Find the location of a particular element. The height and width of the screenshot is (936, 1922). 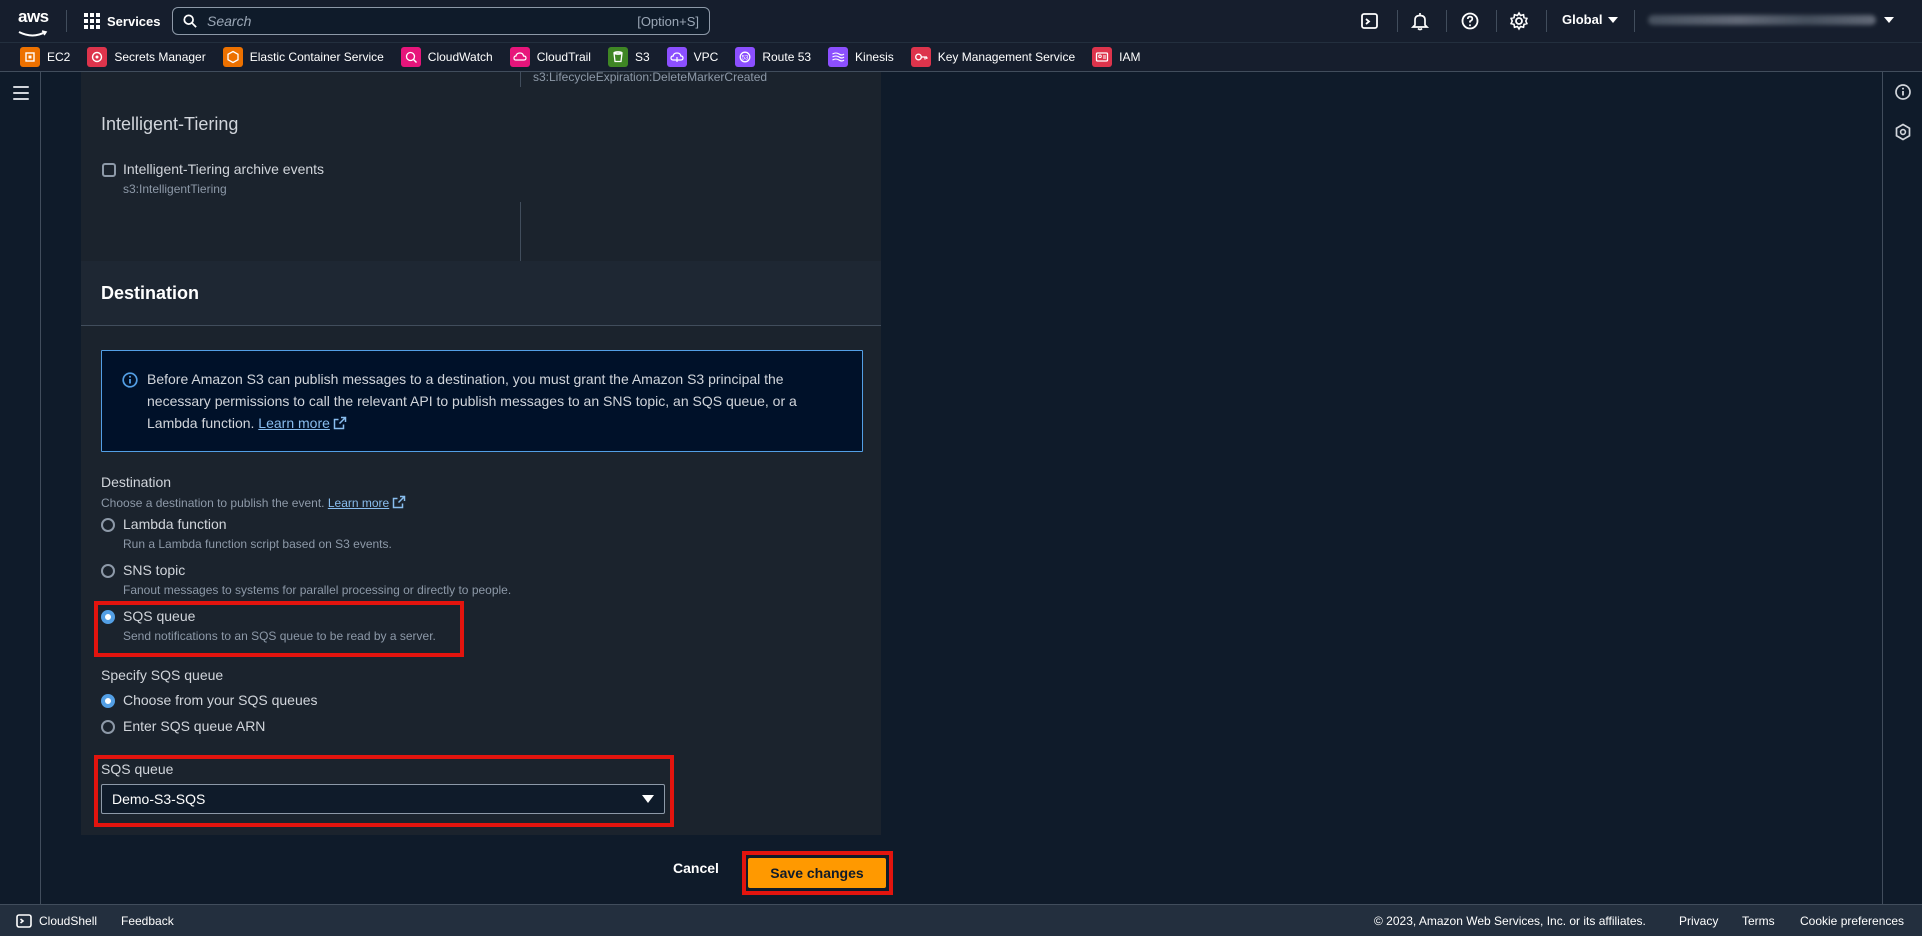

favorite-s3: S3 is located at coordinates (628, 57).